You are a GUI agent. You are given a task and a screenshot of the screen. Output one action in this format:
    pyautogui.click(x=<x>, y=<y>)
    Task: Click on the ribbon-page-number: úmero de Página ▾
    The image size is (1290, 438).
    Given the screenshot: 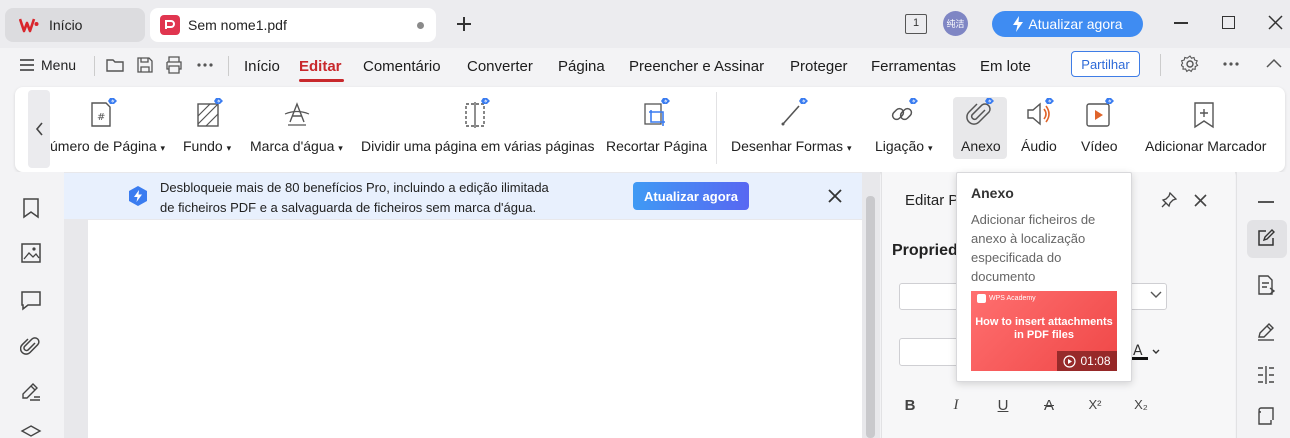 What is the action you would take?
    pyautogui.click(x=107, y=146)
    